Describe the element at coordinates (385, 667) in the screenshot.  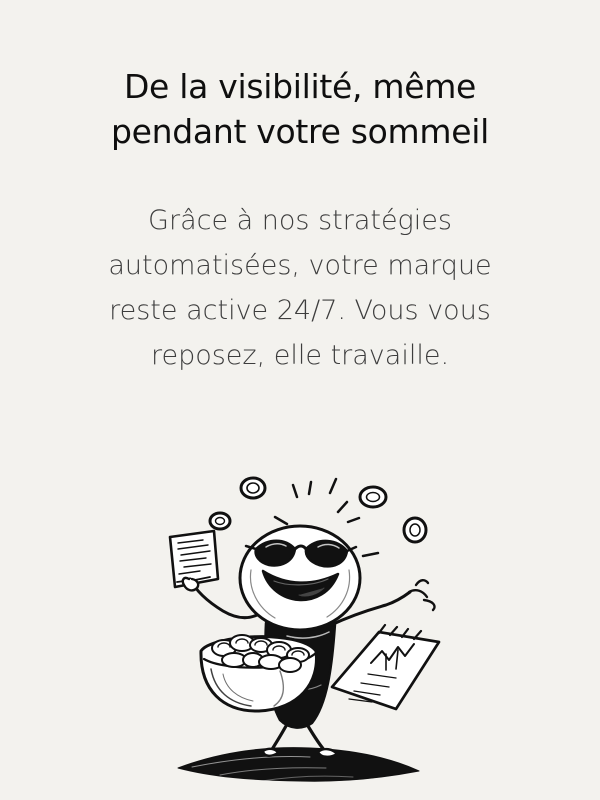
I see `chart-document-icon` at that location.